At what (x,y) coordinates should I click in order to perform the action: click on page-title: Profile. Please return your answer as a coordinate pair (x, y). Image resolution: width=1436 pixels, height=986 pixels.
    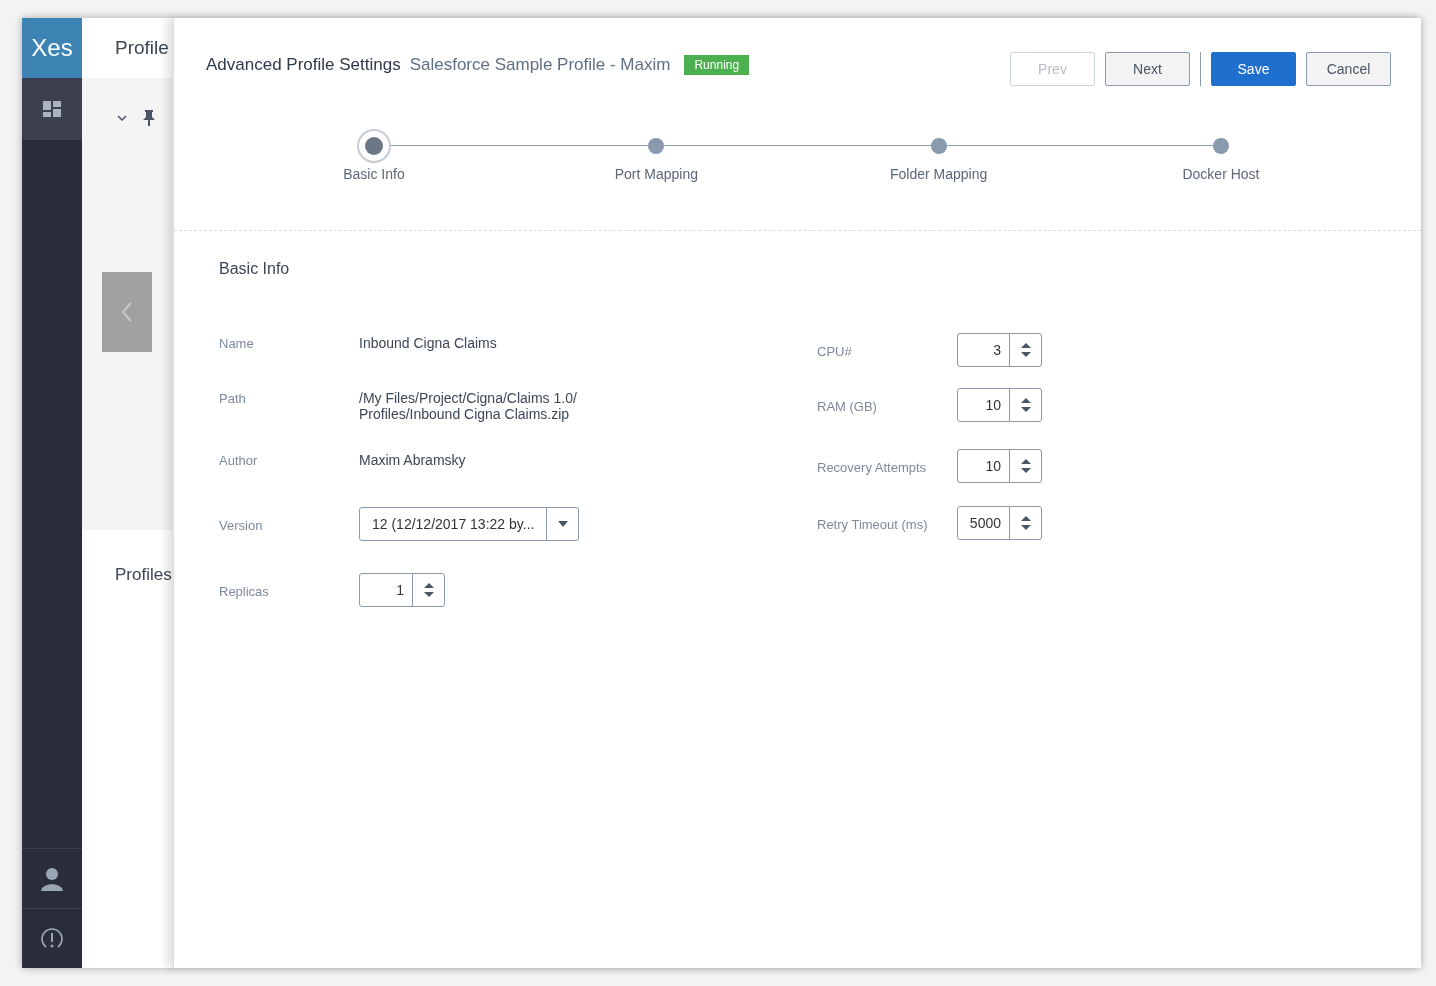
    Looking at the image, I should click on (142, 47).